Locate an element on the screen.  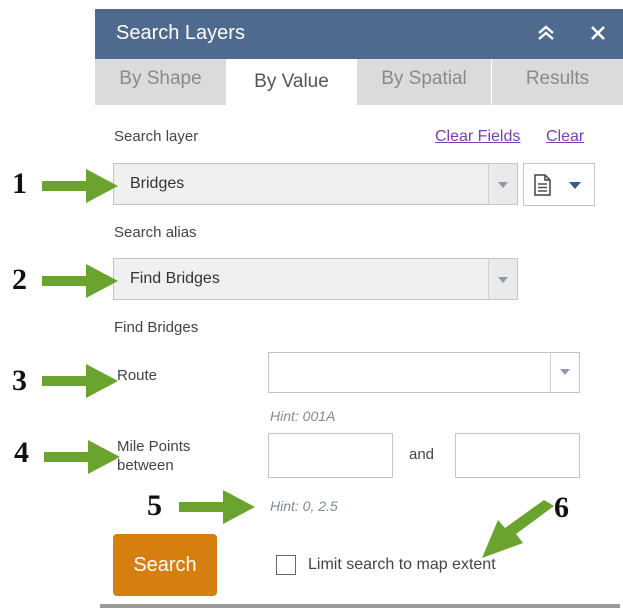
tab-bar: By Shape By Value By Spatial Results is located at coordinates (359, 82).